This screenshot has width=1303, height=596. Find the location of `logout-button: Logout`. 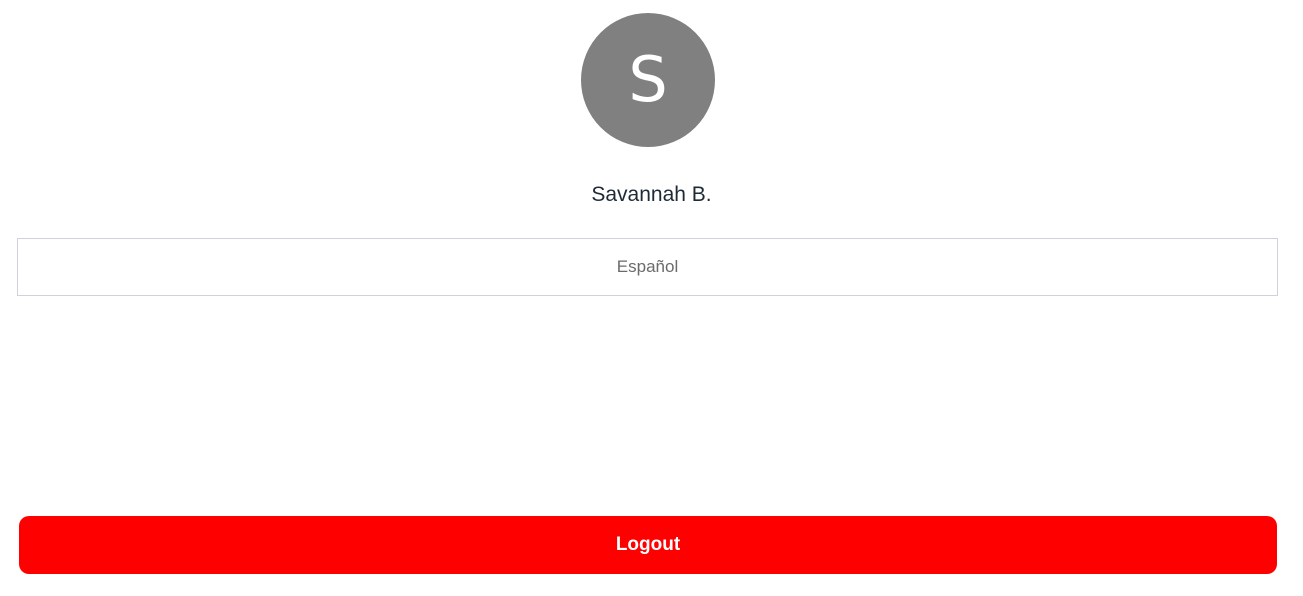

logout-button: Logout is located at coordinates (648, 545).